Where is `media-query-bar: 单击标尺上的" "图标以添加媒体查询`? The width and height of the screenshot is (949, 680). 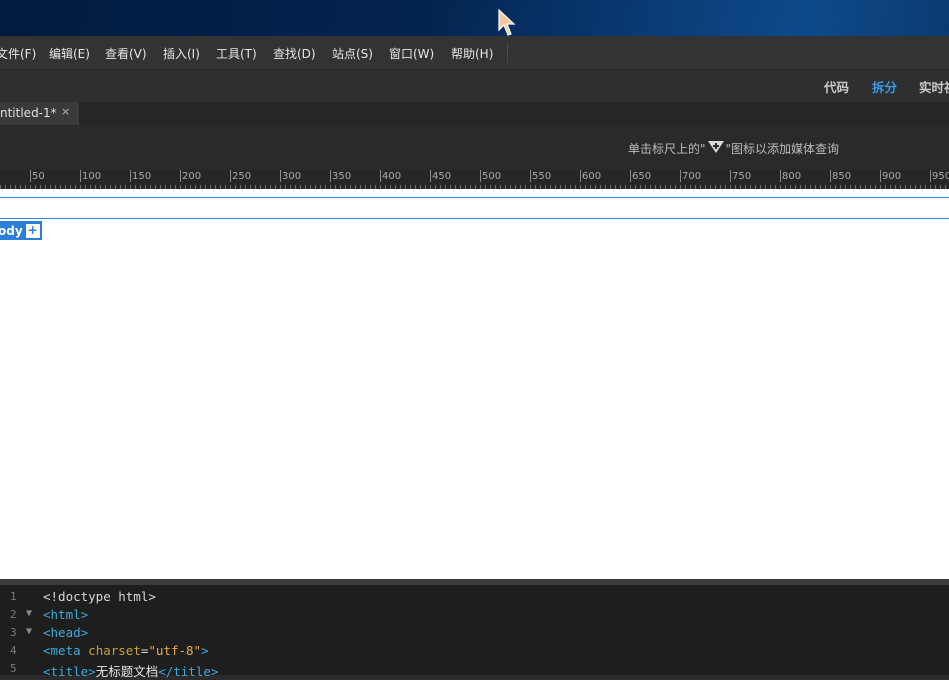
media-query-bar: 单击标尺上的" "图标以添加媒体查询 is located at coordinates (474, 147).